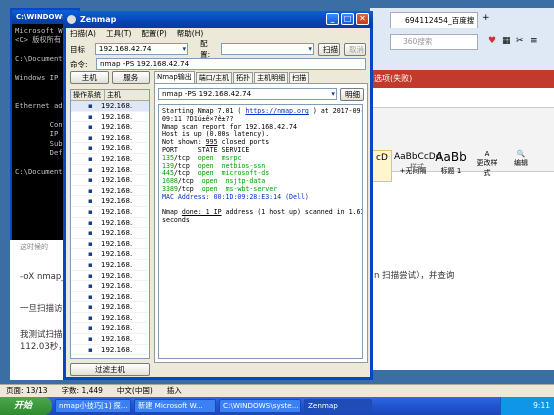 This screenshot has width=554, height=415. I want to click on taskbar-item-active: Zenmap, so click(338, 406).